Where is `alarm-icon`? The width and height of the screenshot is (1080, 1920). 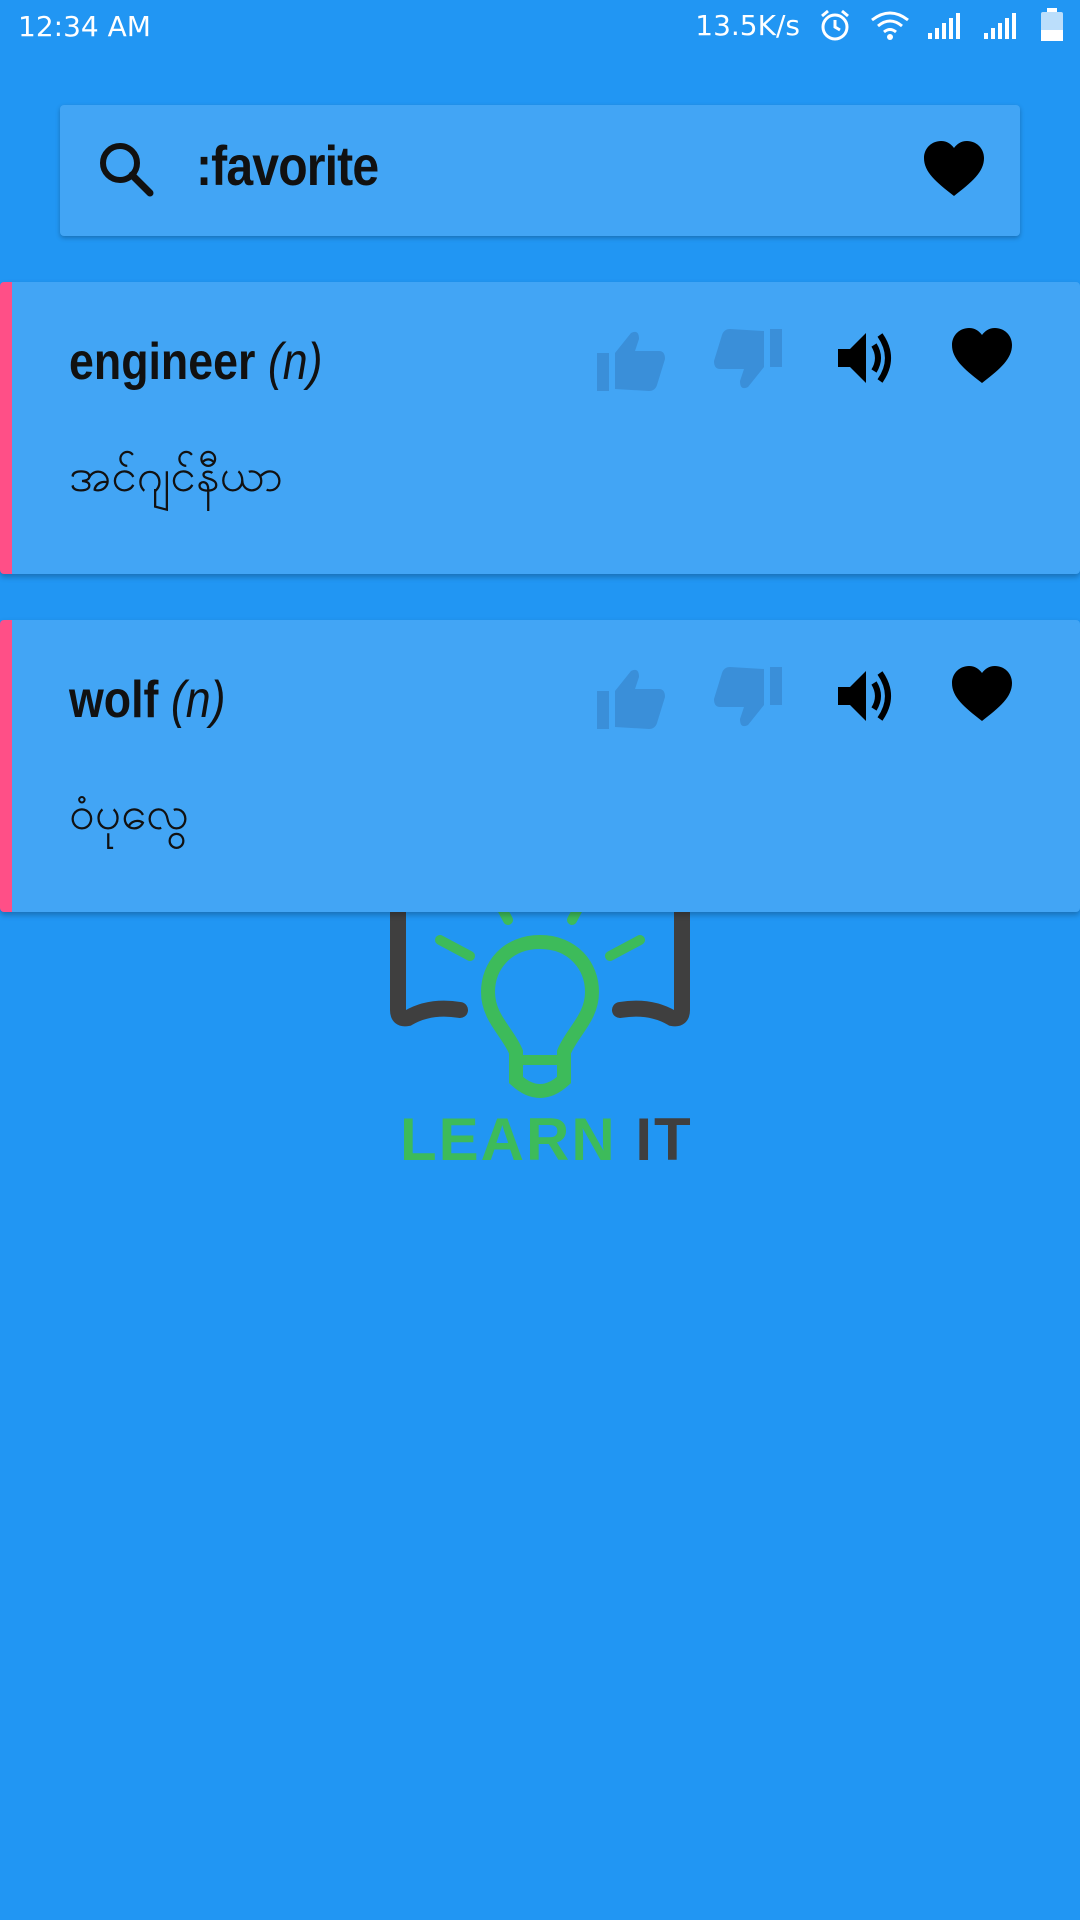 alarm-icon is located at coordinates (835, 25).